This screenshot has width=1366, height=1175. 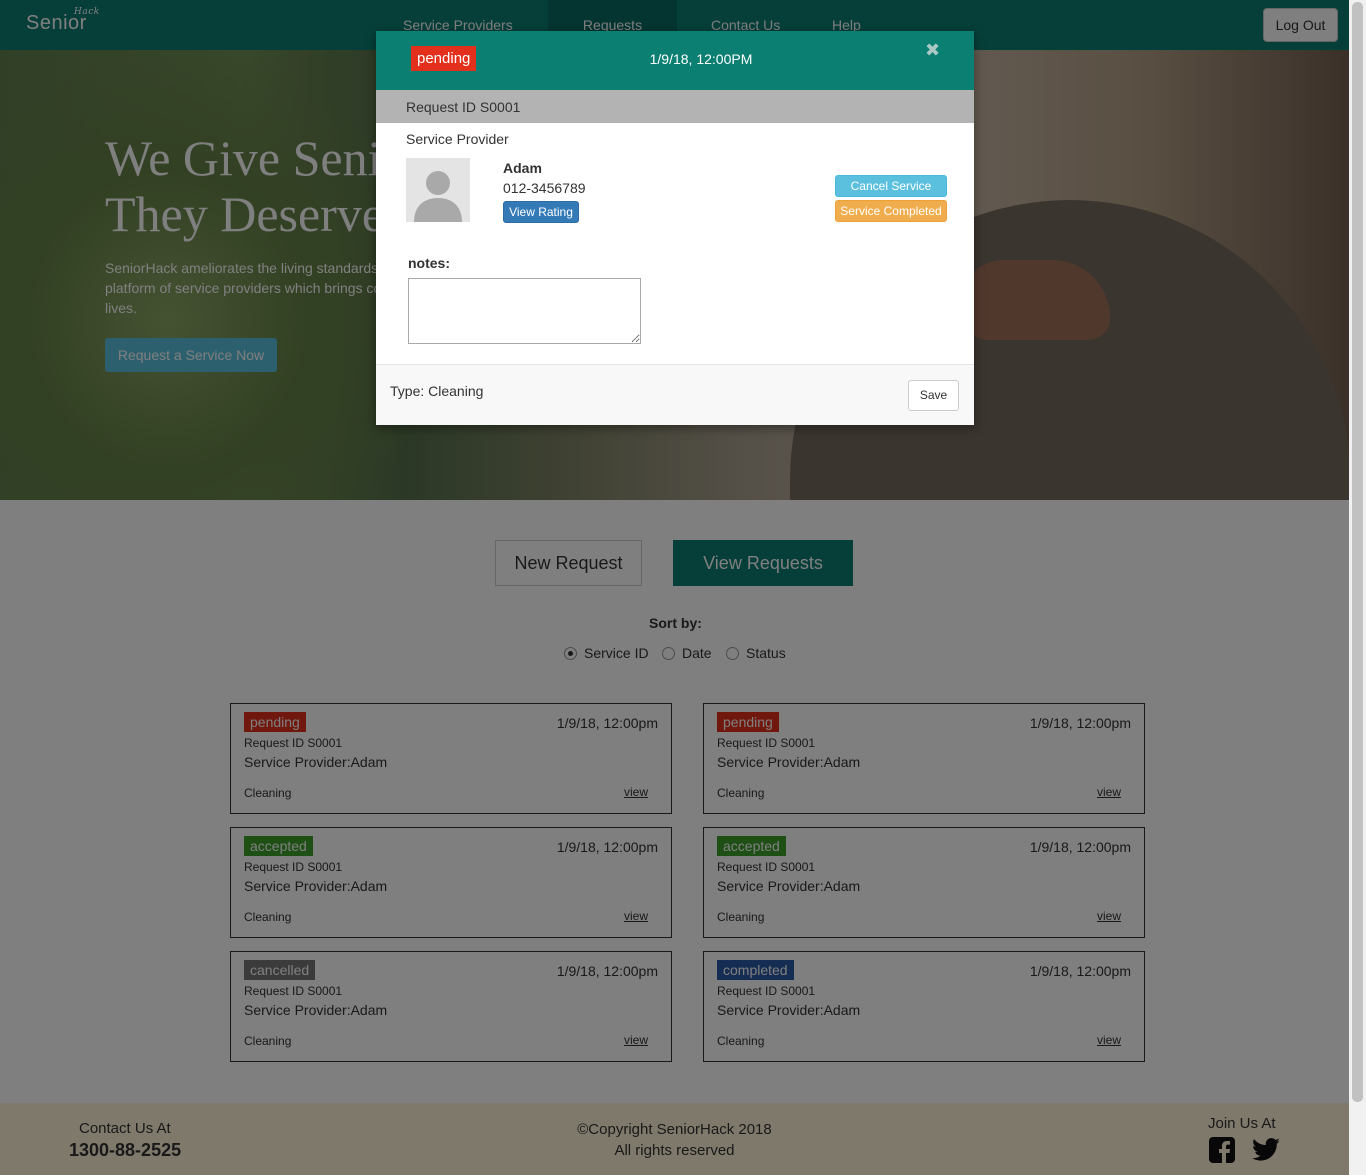 I want to click on page-scrollbar, so click(x=1357, y=587).